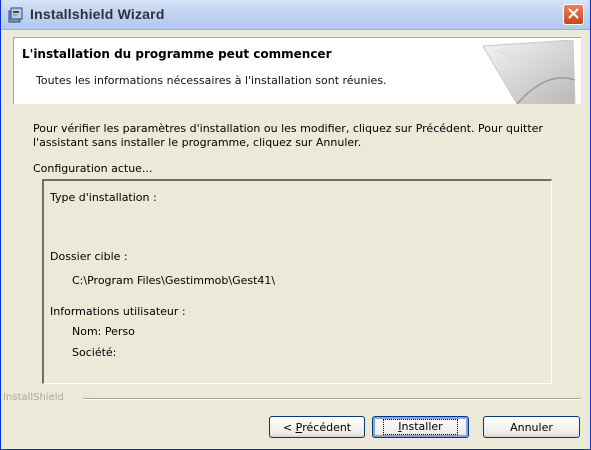  I want to click on target-folder-value: C:\Program Files\Gestimmob\Gest41\, so click(174, 280).